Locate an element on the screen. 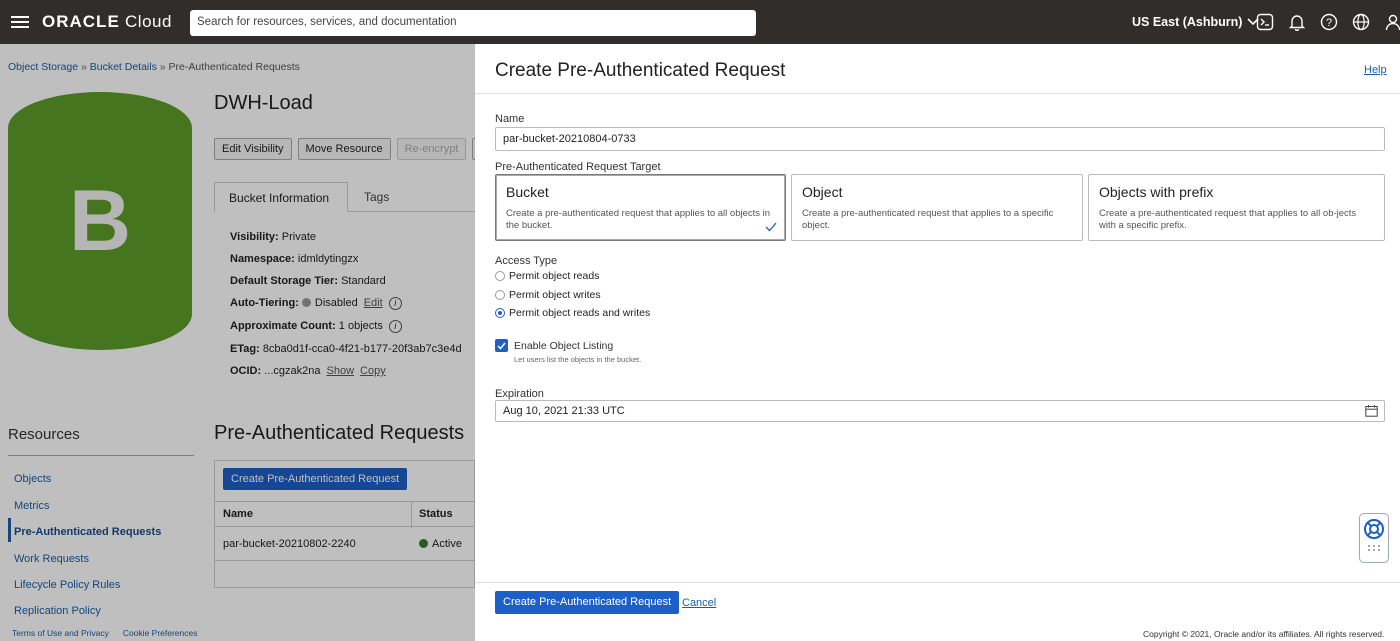 The image size is (1400, 641). modal-overlay-footer is located at coordinates (237, 631).